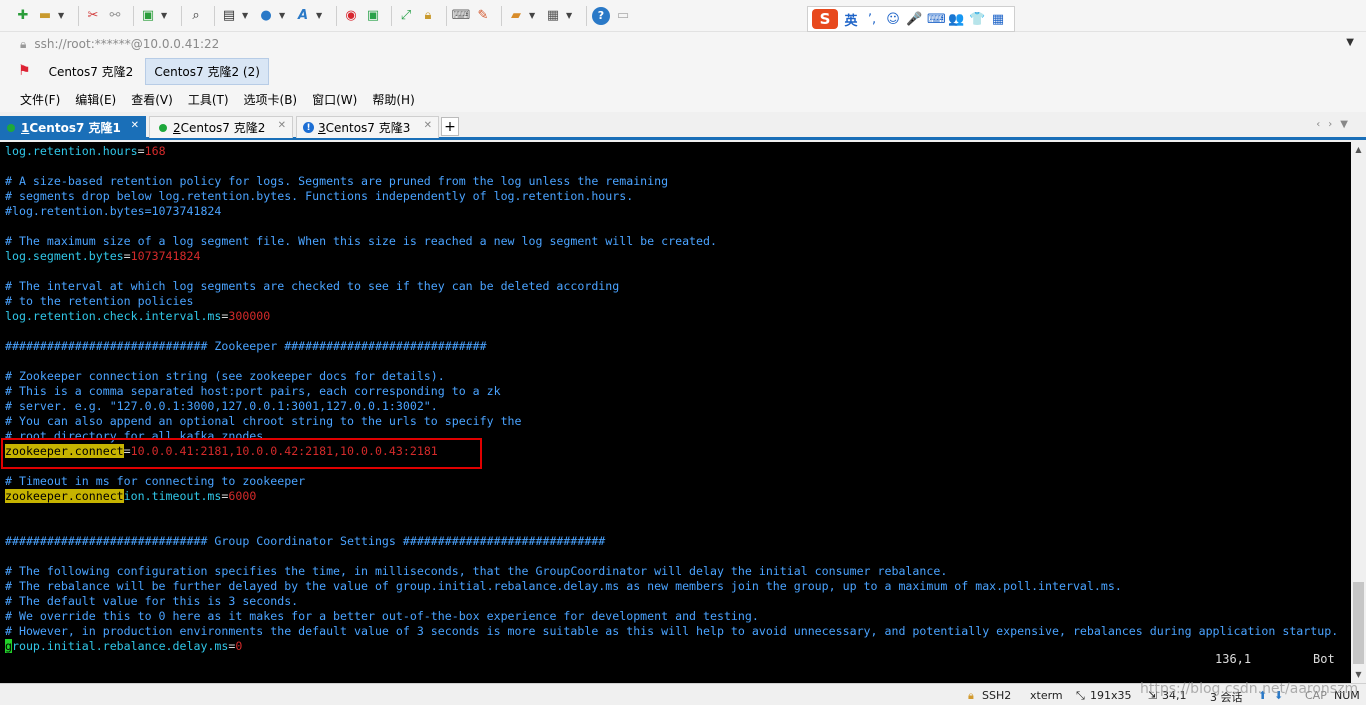 Image resolution: width=1366 pixels, height=705 pixels. Describe the element at coordinates (91, 71) in the screenshot. I see `session-link-1: Centos7 克隆2` at that location.